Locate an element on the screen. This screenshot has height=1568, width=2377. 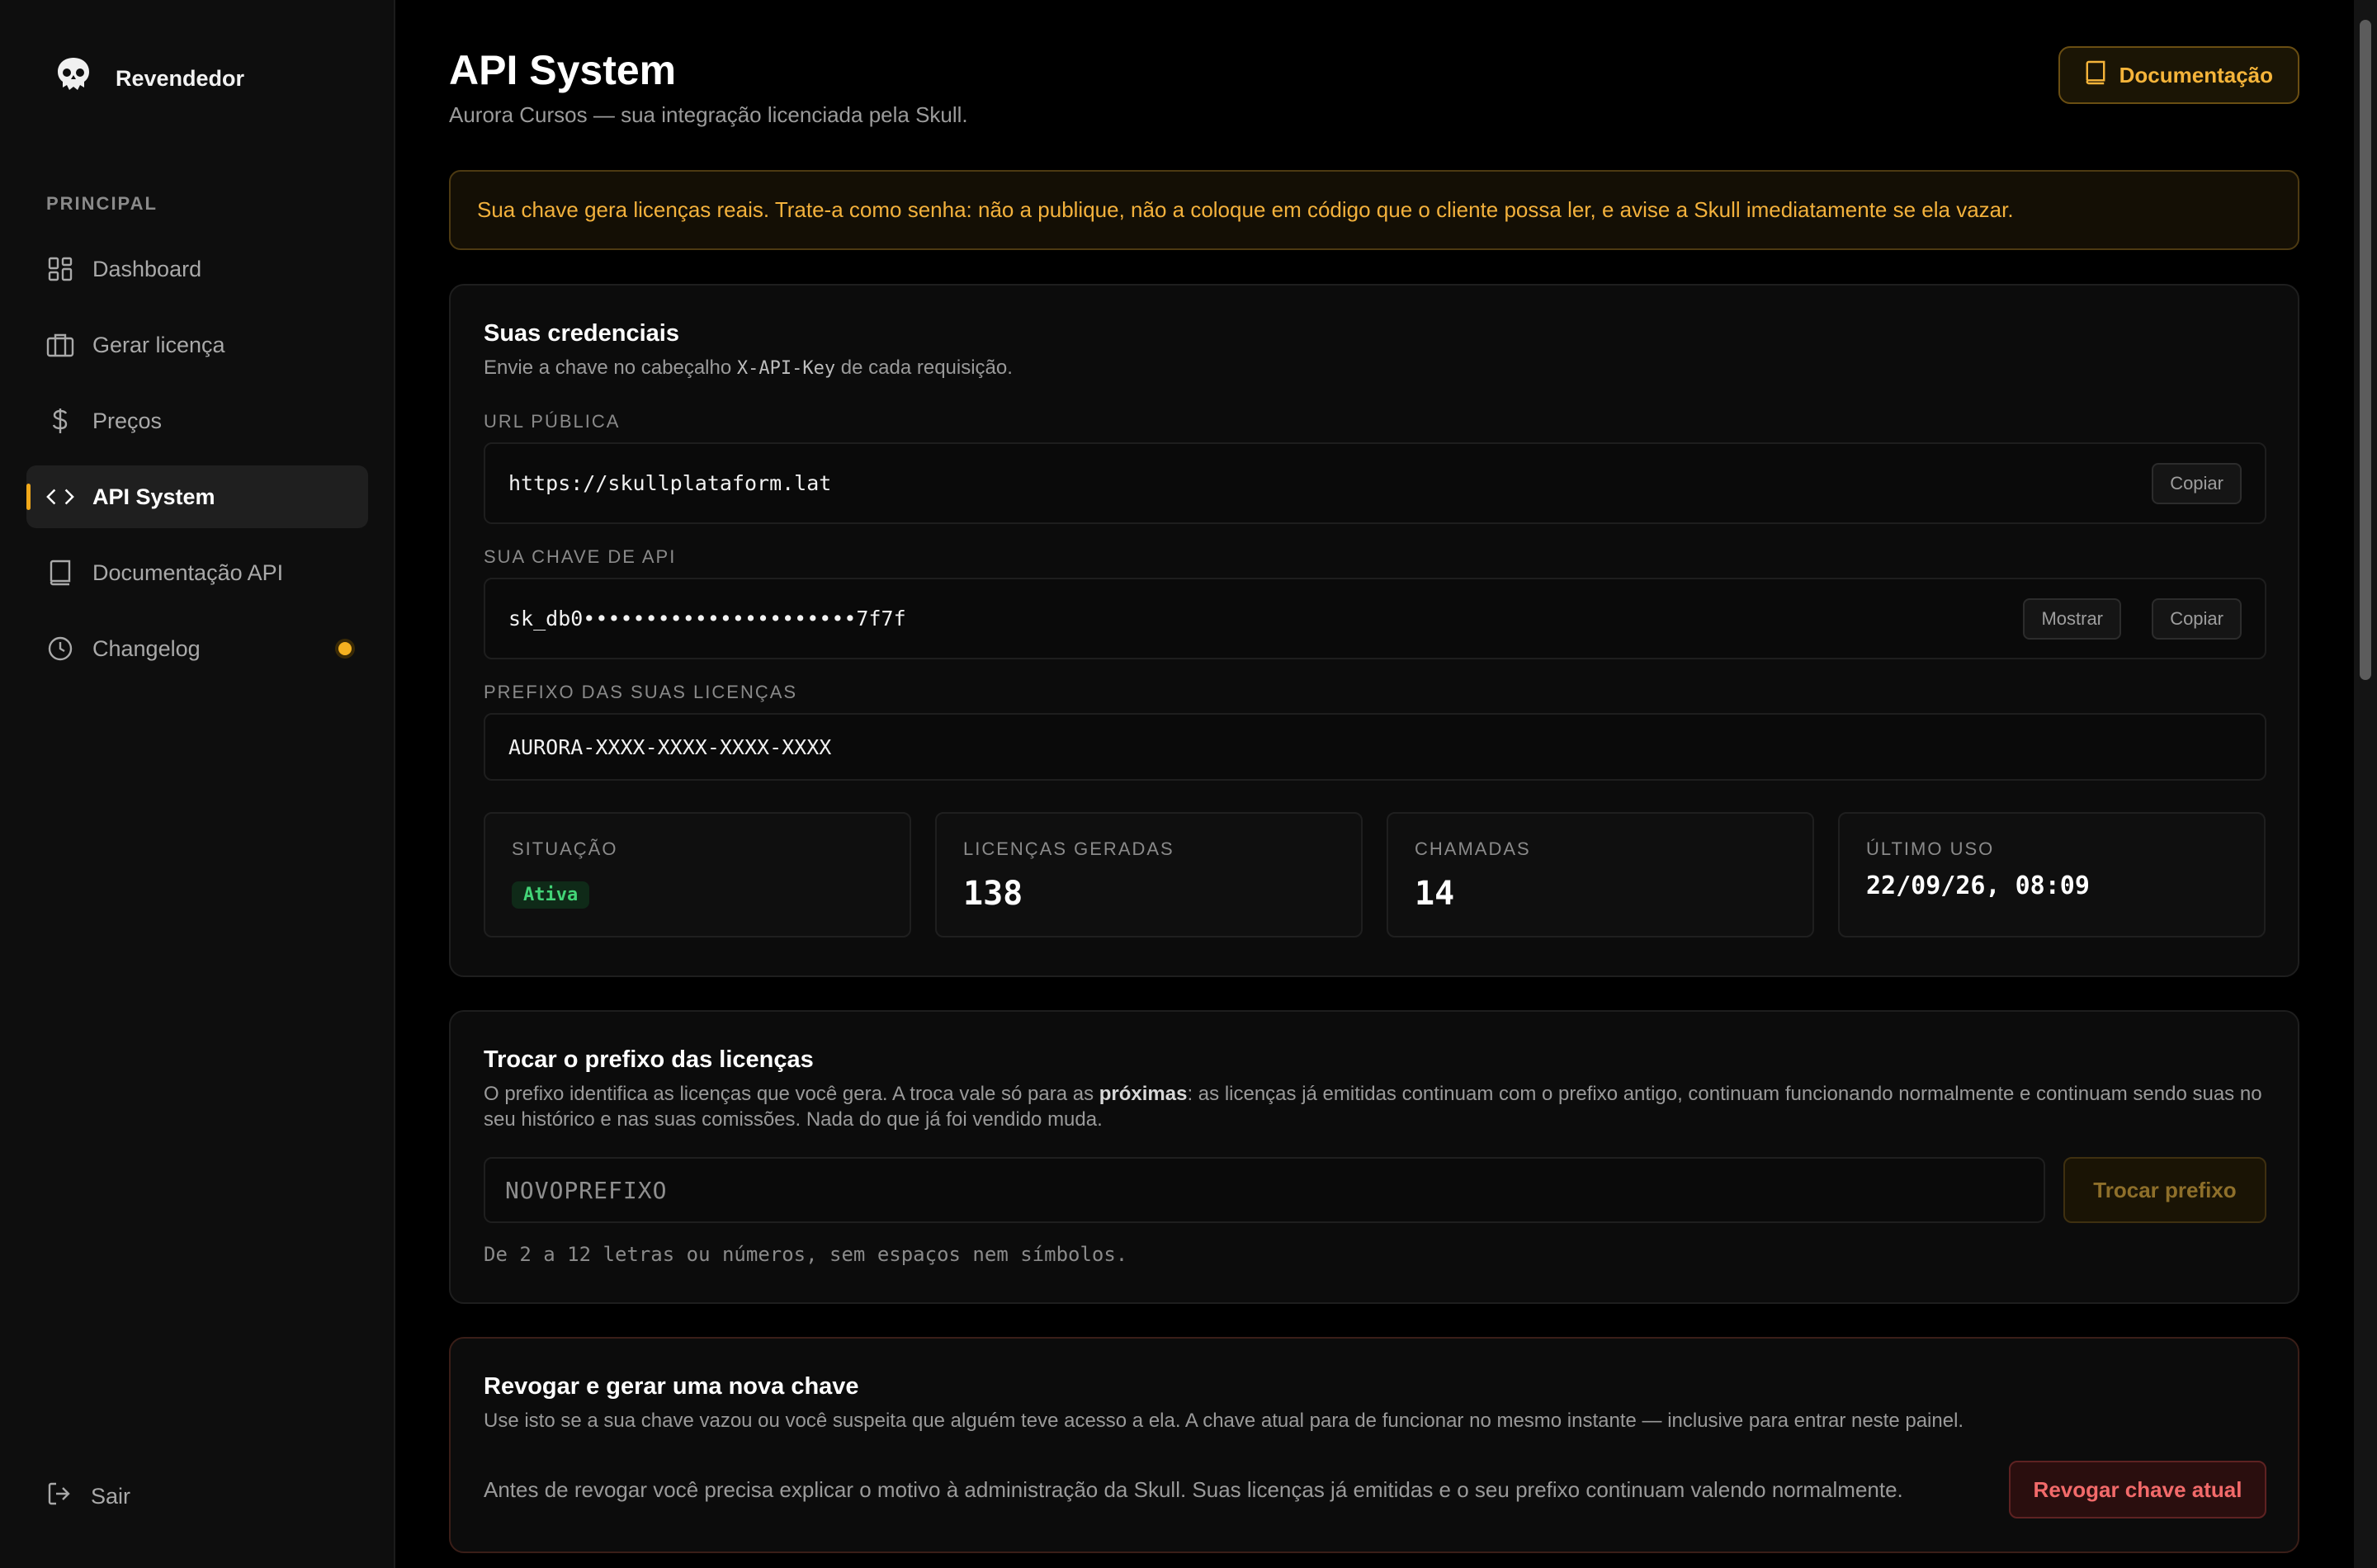
sidebar-item-label: Preços is located at coordinates (128, 420).